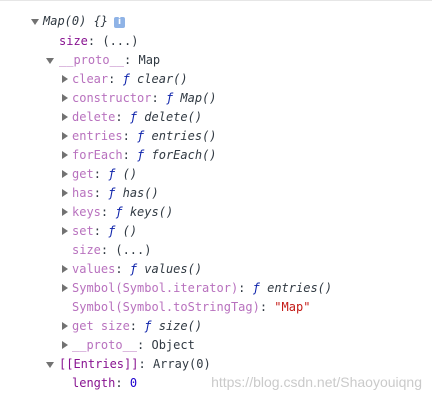 Image resolution: width=432 pixels, height=403 pixels. What do you see at coordinates (99, 364) in the screenshot?
I see `property-key: [[Entries]]` at bounding box center [99, 364].